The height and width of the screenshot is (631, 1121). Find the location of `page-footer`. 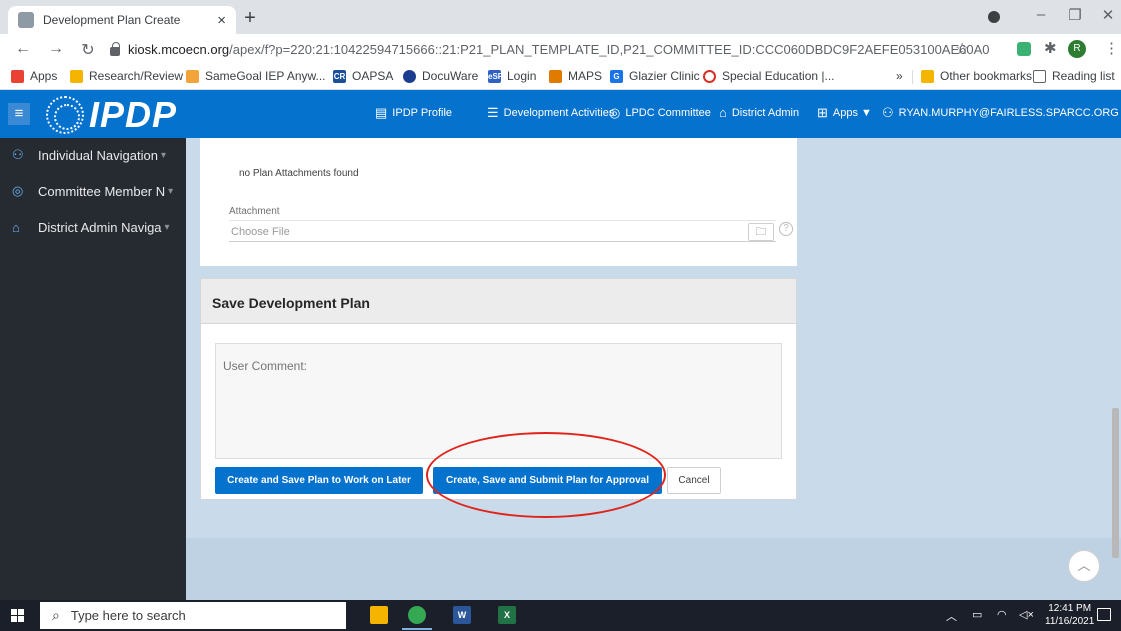

page-footer is located at coordinates (653, 569).